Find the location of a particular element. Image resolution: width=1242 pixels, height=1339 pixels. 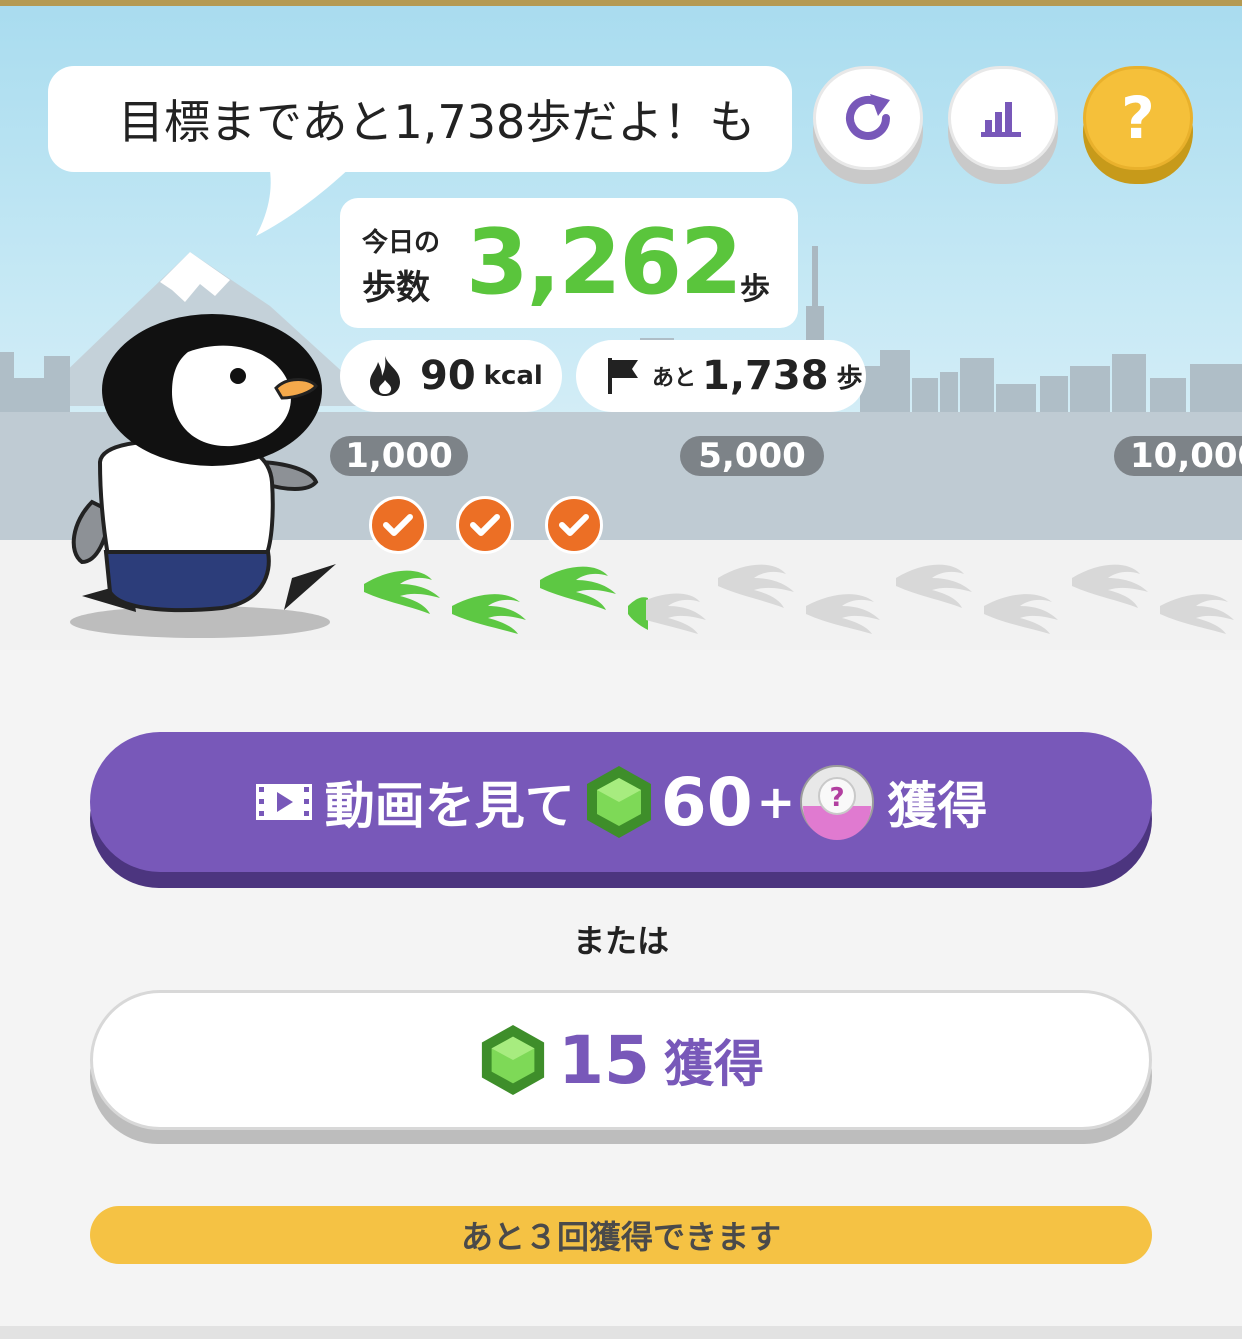

gem-amount: 15 is located at coordinates (604, 1060).